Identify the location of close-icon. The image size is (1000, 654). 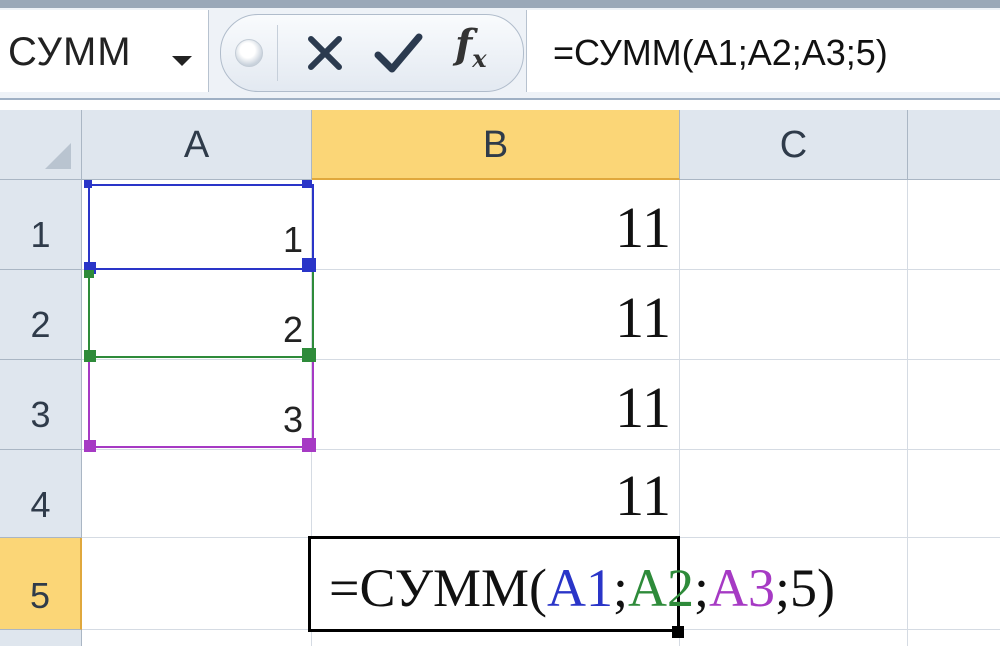
(325, 53).